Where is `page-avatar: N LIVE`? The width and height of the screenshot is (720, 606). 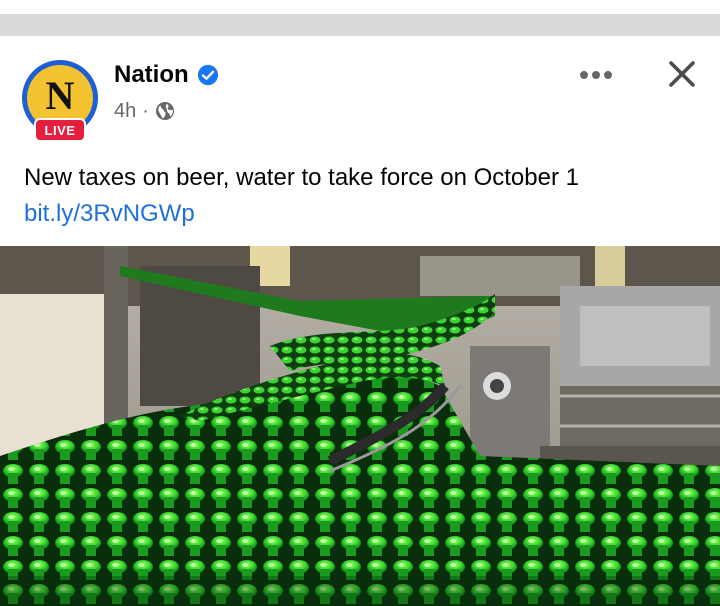
page-avatar: N LIVE is located at coordinates (60, 101).